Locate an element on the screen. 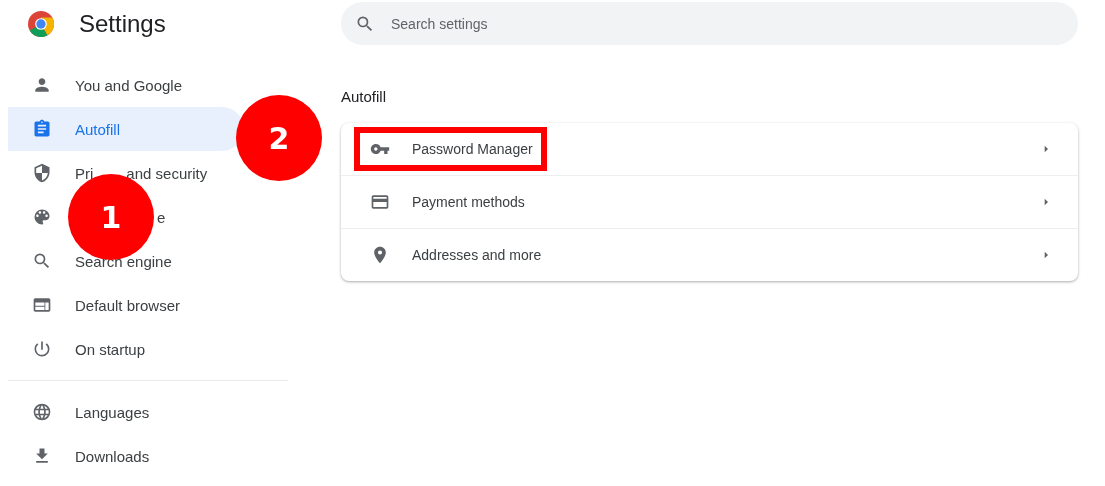 The height and width of the screenshot is (486, 1105). sidebar-item: Autofill is located at coordinates (98, 129).